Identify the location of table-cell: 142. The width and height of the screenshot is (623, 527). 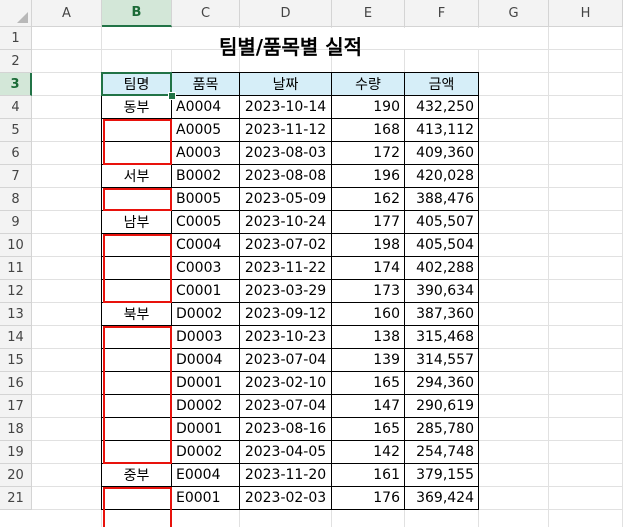
(368, 452).